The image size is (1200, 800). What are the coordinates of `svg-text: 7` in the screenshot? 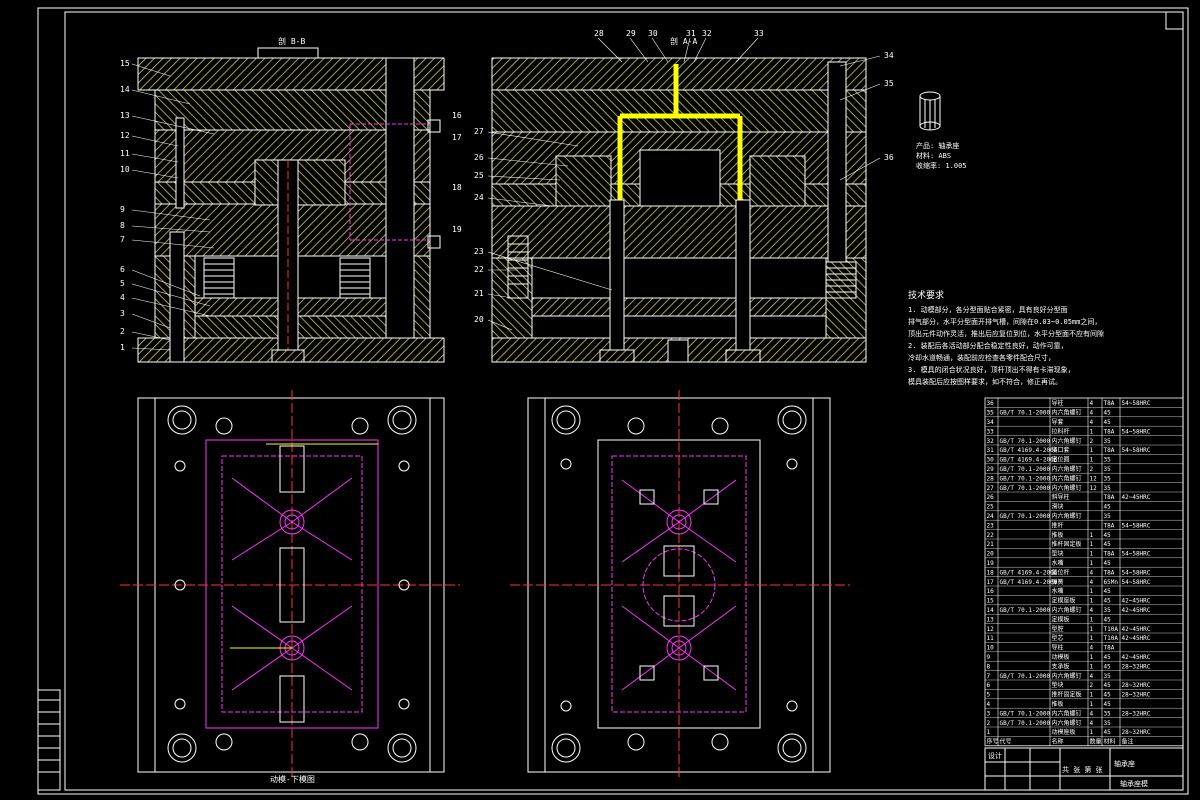 It's located at (122, 239).